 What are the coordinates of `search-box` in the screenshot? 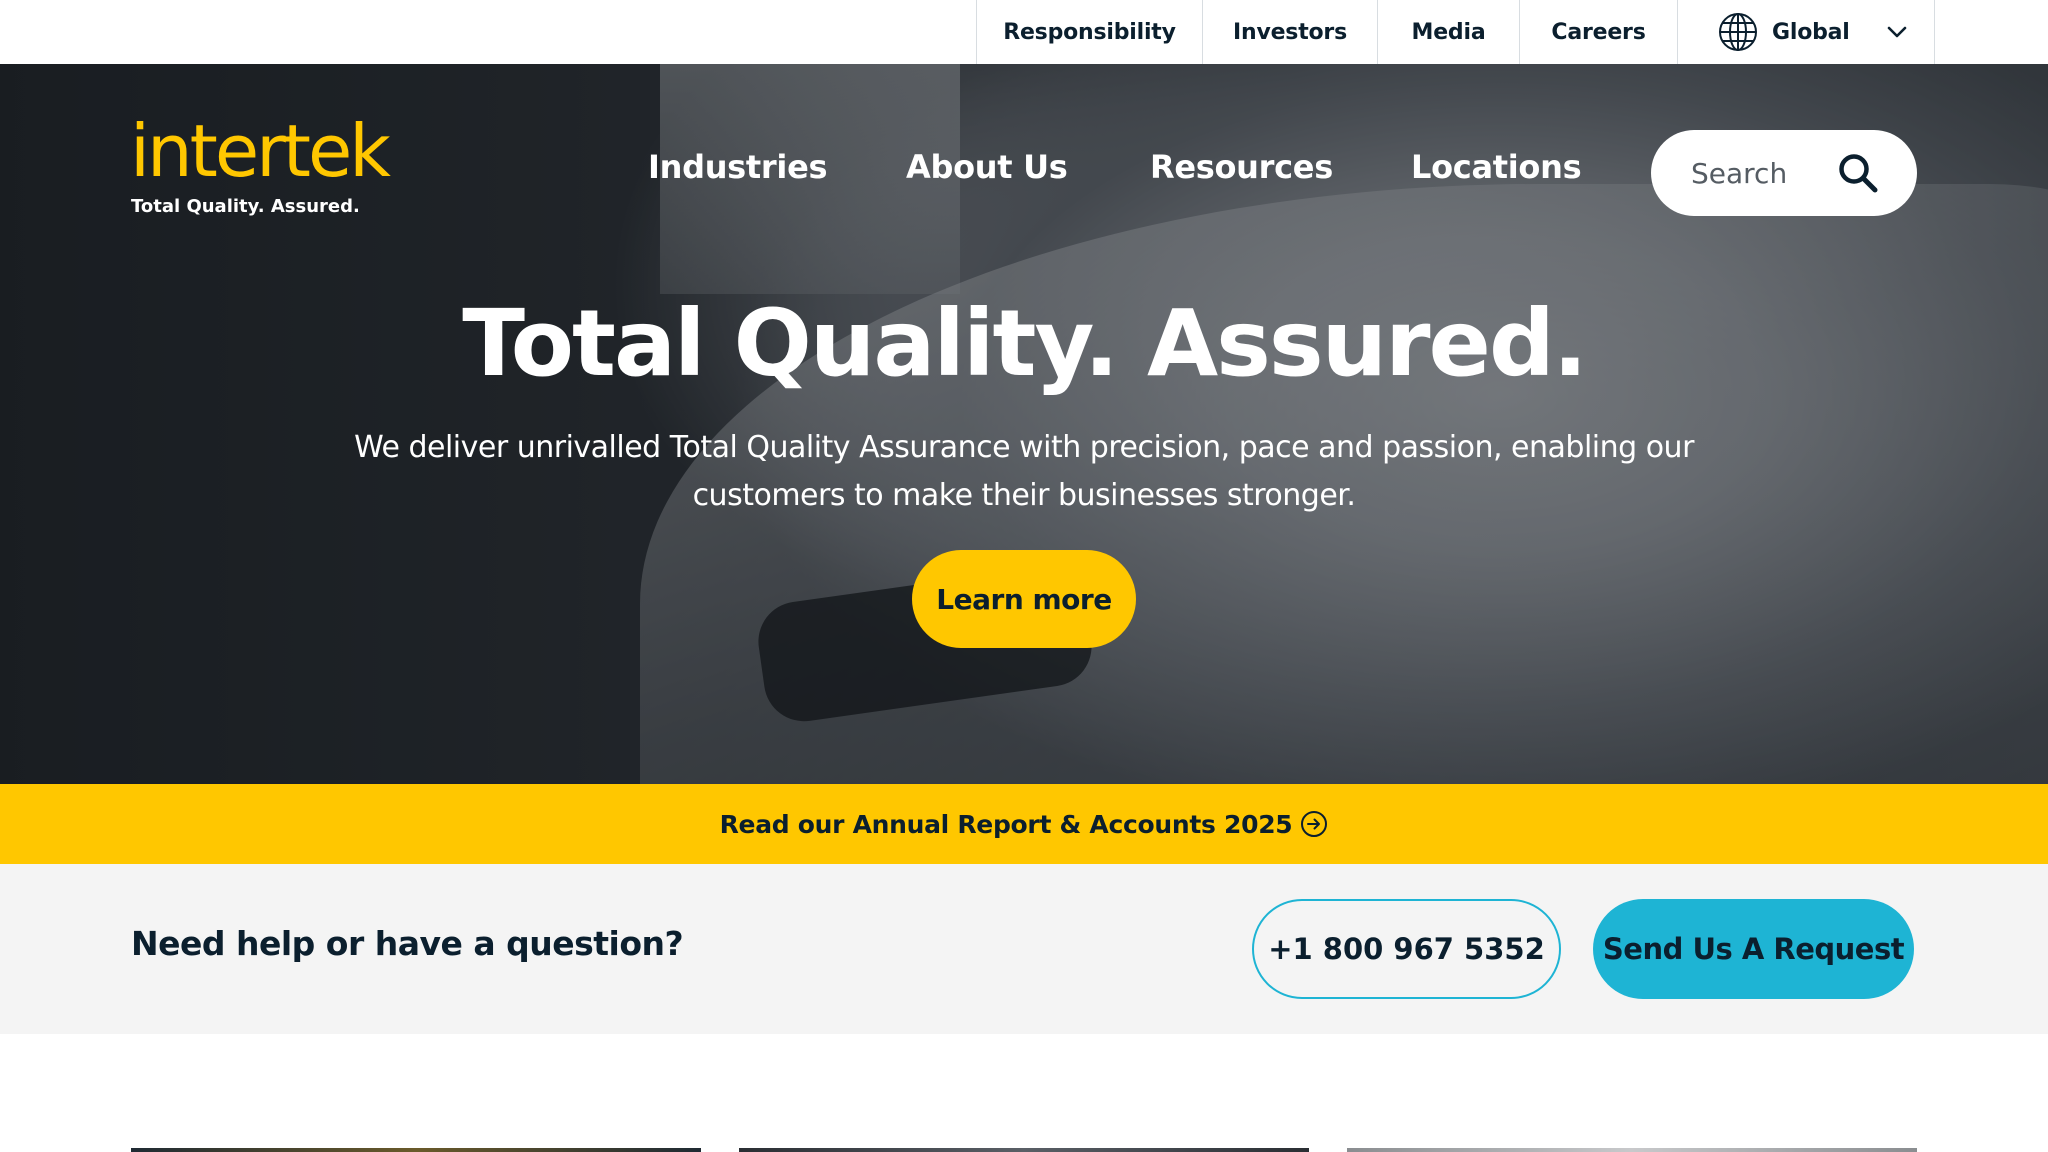 It's located at (1784, 173).